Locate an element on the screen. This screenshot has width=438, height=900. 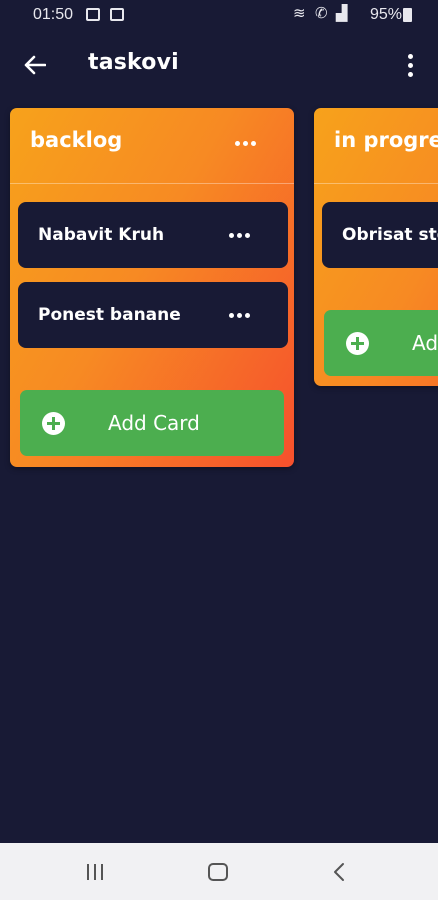
page-title: taskovi is located at coordinates (133, 62).